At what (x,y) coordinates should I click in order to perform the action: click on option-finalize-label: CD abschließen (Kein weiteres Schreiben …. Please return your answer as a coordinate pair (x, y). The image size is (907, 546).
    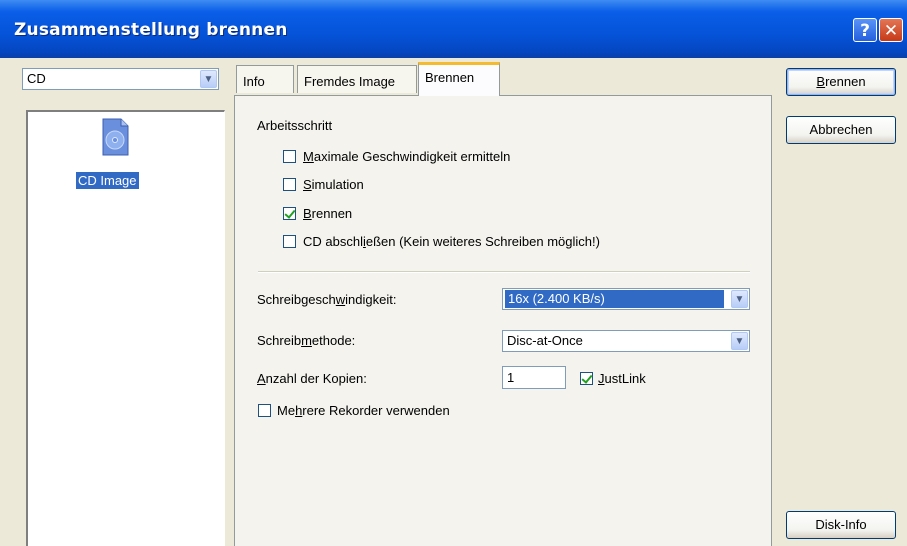
    Looking at the image, I should click on (451, 241).